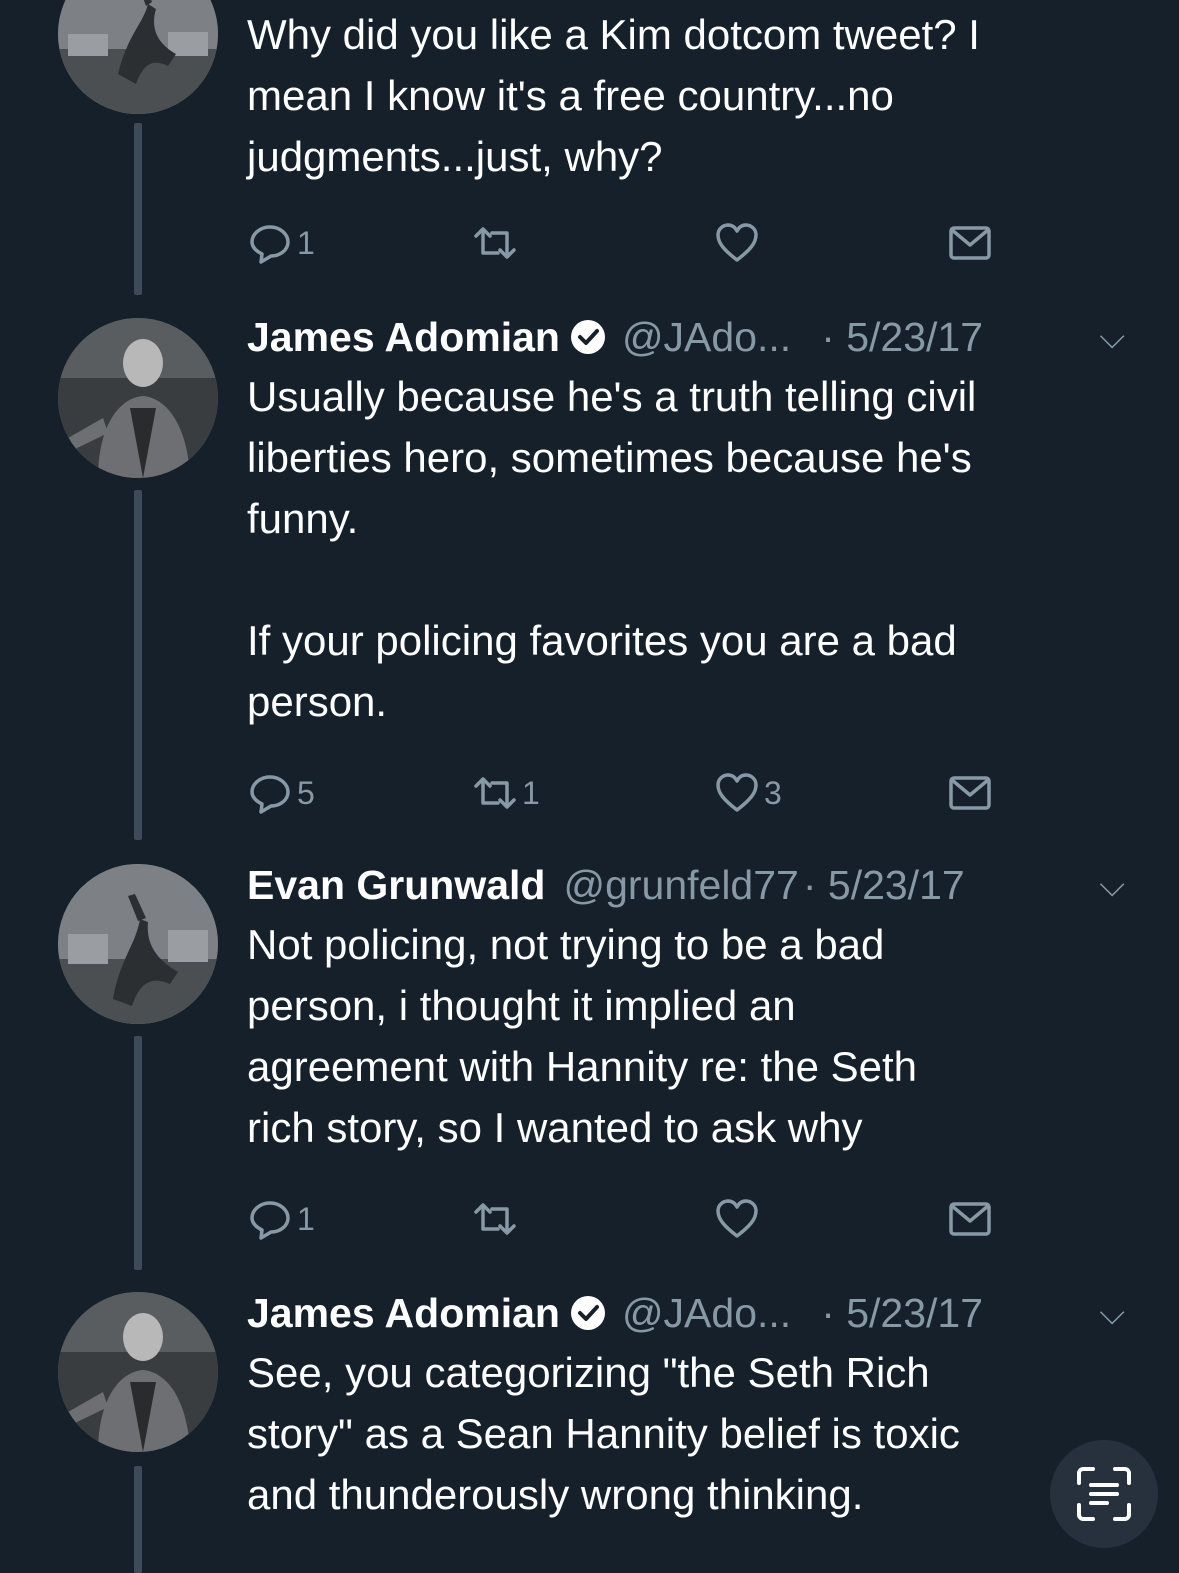 Image resolution: width=1179 pixels, height=1573 pixels. I want to click on tweet-header: Evan Grunwald @grunfeld77 · 5/23/17 ⌵, so click(697, 885).